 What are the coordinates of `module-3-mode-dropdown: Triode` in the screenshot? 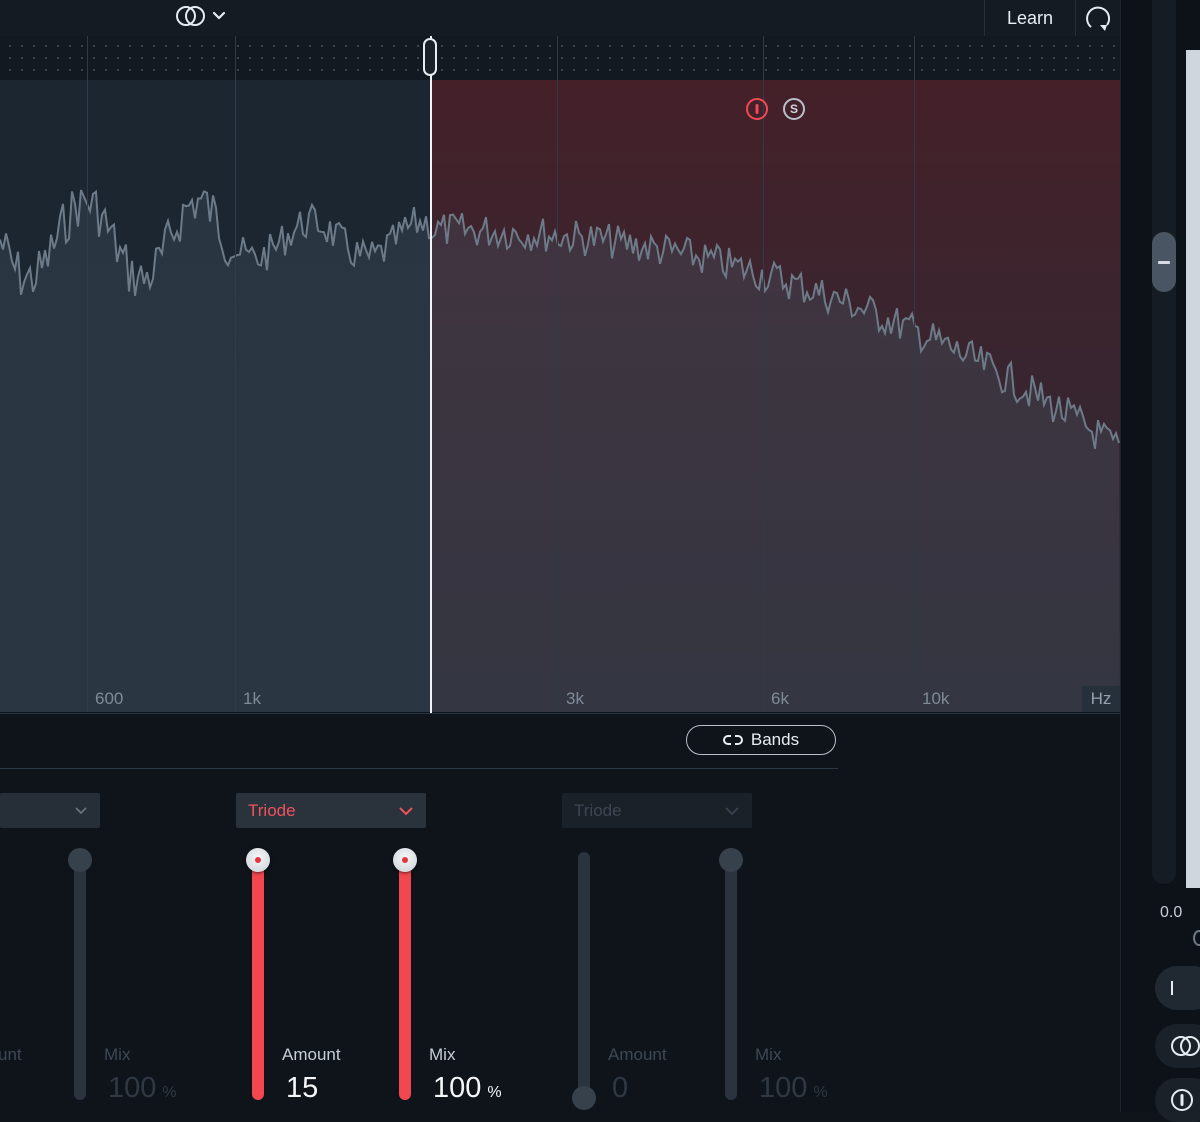 It's located at (657, 810).